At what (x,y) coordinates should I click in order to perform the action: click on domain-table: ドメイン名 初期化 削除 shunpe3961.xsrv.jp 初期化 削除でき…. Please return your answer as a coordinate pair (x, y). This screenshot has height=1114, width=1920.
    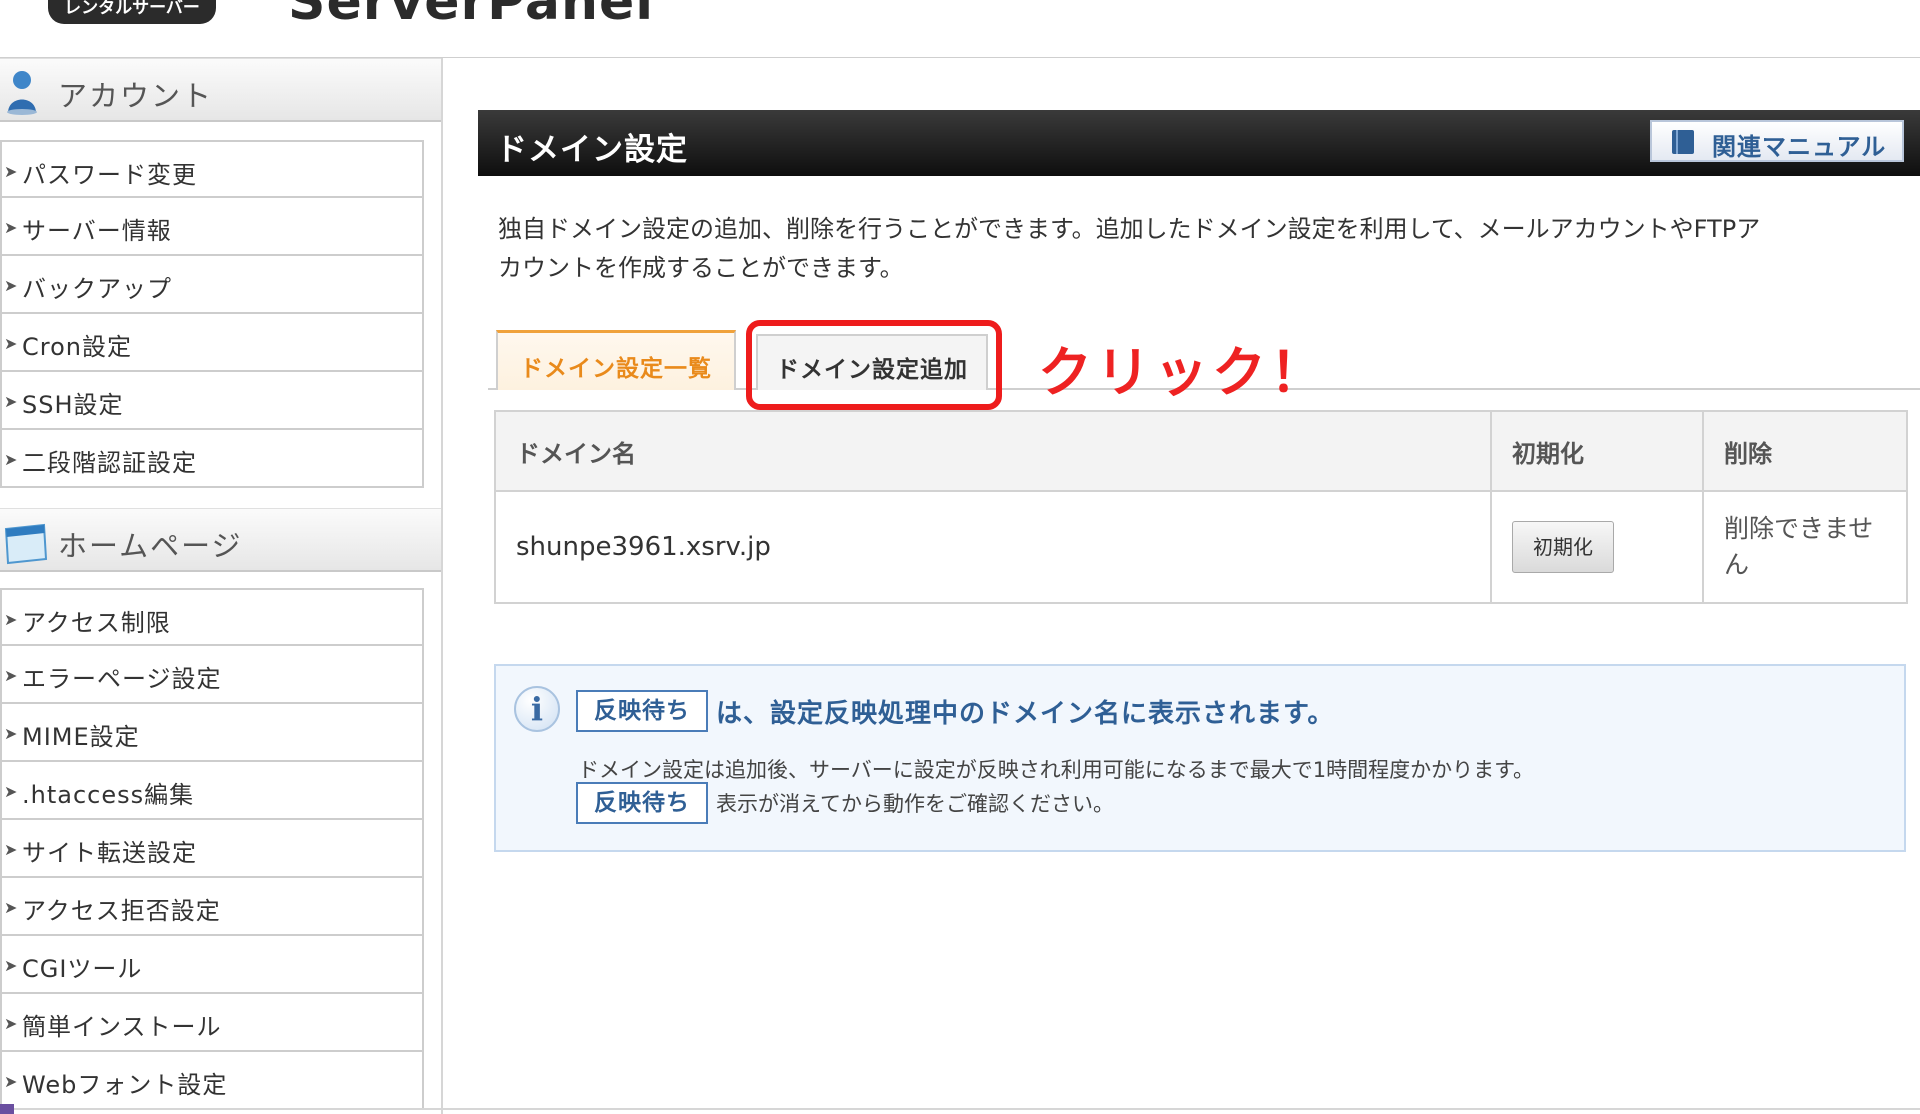
    Looking at the image, I should click on (1201, 507).